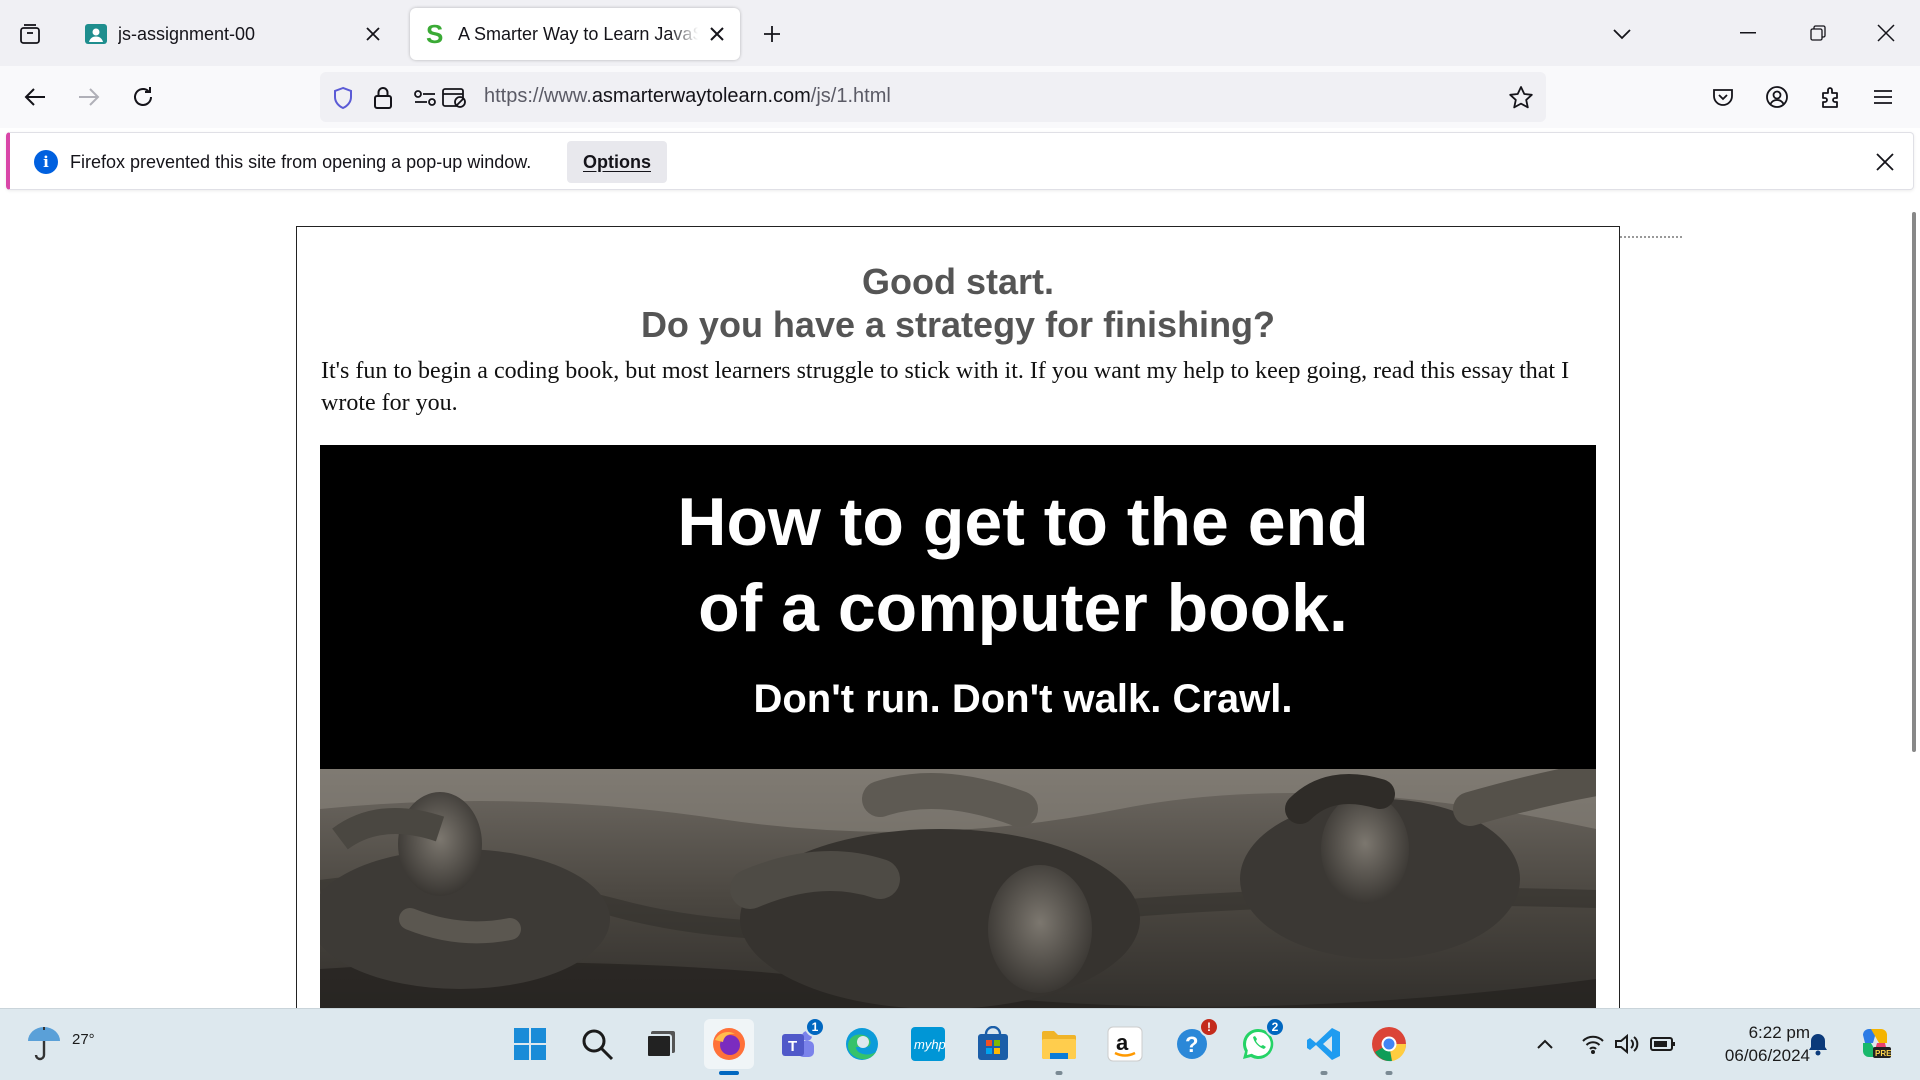 Image resolution: width=1920 pixels, height=1080 pixels. Describe the element at coordinates (701, 96) in the screenshot. I see `url-domain: asmarterwaytolearn.com` at that location.